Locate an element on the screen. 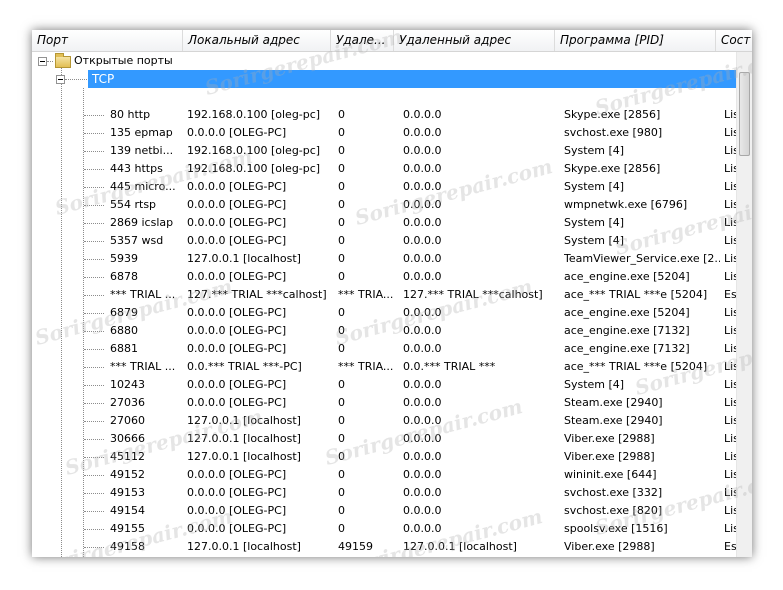  column-header-port: Порт is located at coordinates (107, 40).